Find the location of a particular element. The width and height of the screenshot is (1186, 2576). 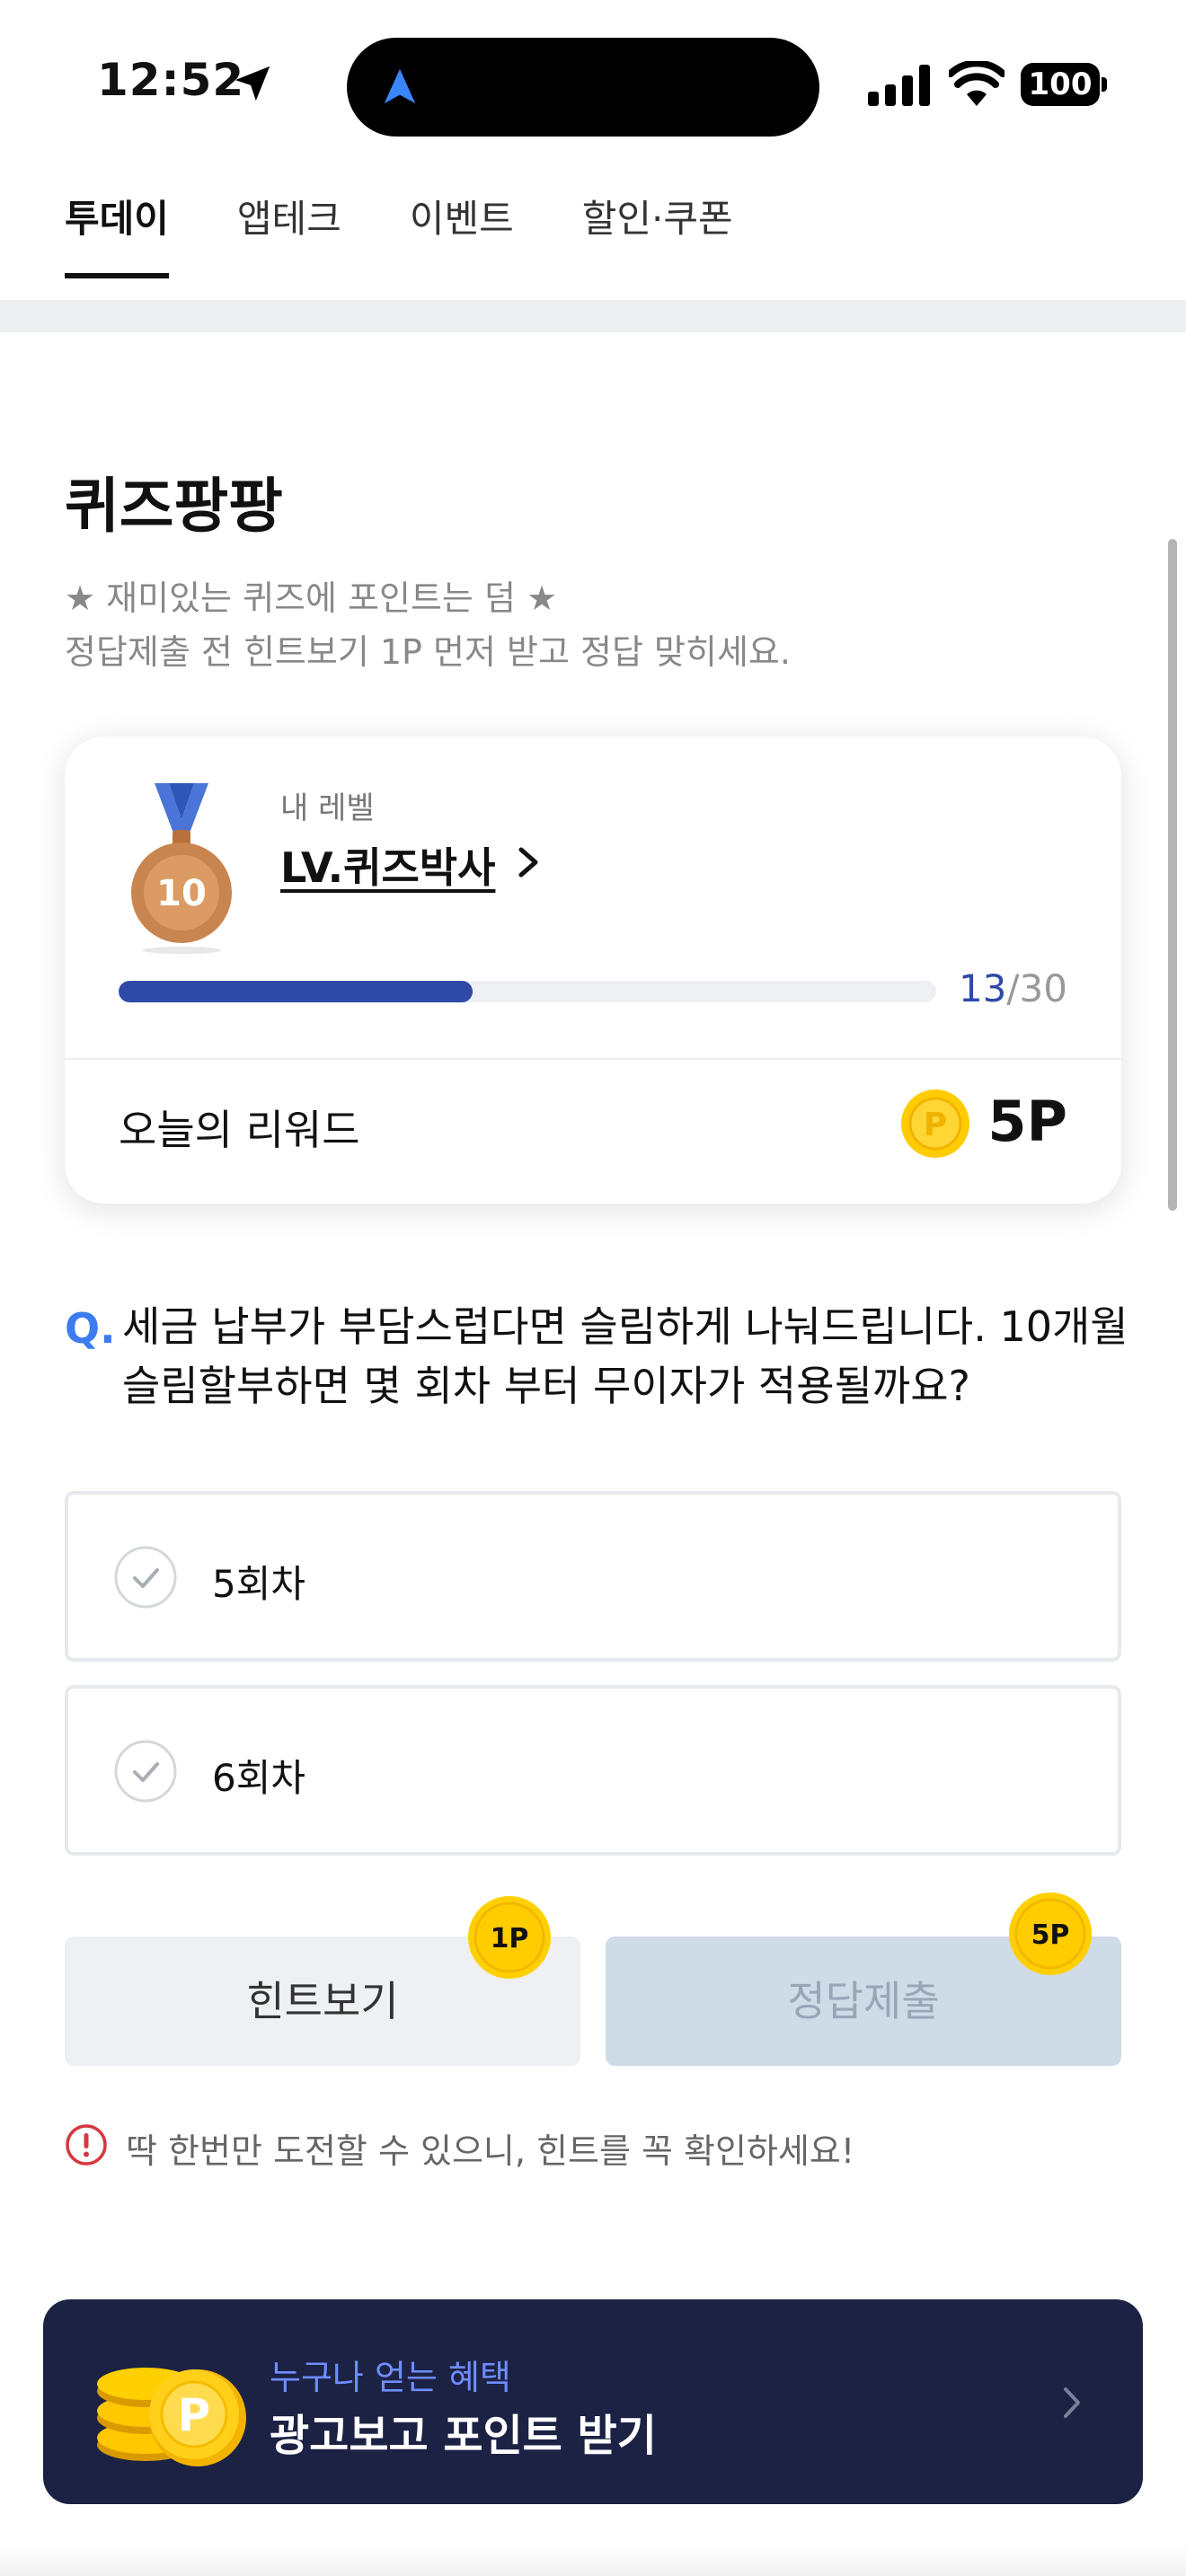

section-divider is located at coordinates (593, 316).